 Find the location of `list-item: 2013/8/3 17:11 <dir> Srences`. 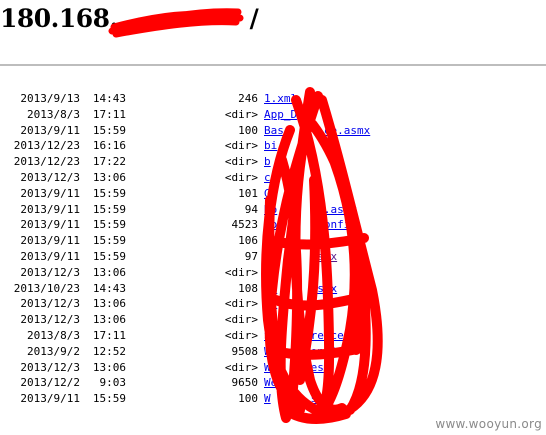

list-item: 2013/8/3 17:11 <dir> Srences is located at coordinates (273, 336).